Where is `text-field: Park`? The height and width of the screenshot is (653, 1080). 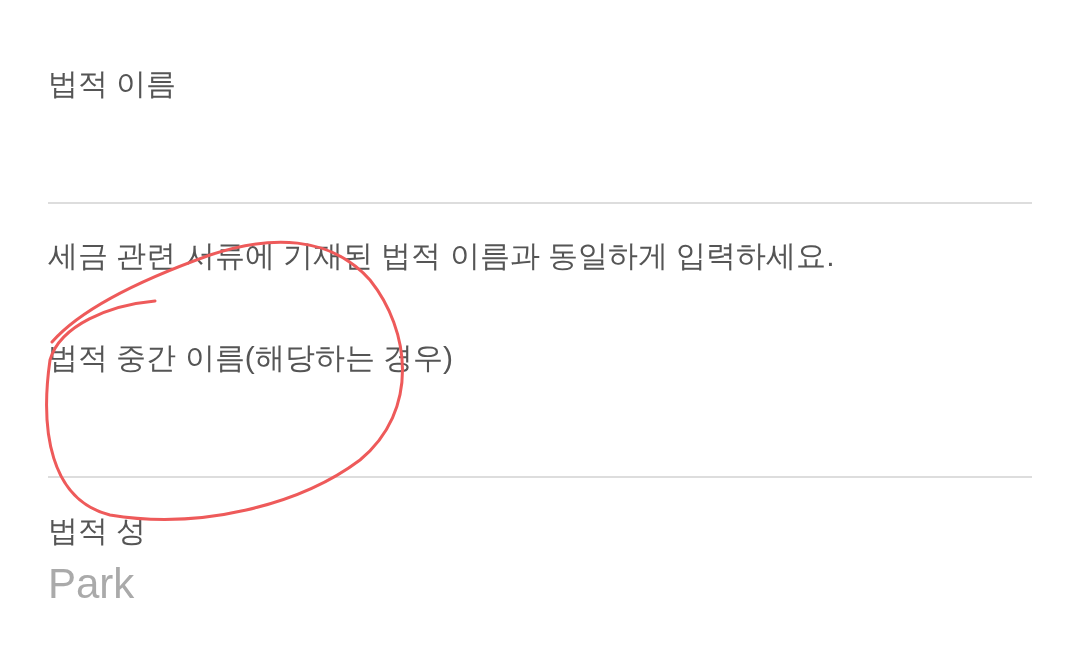 text-field: Park is located at coordinates (540, 583).